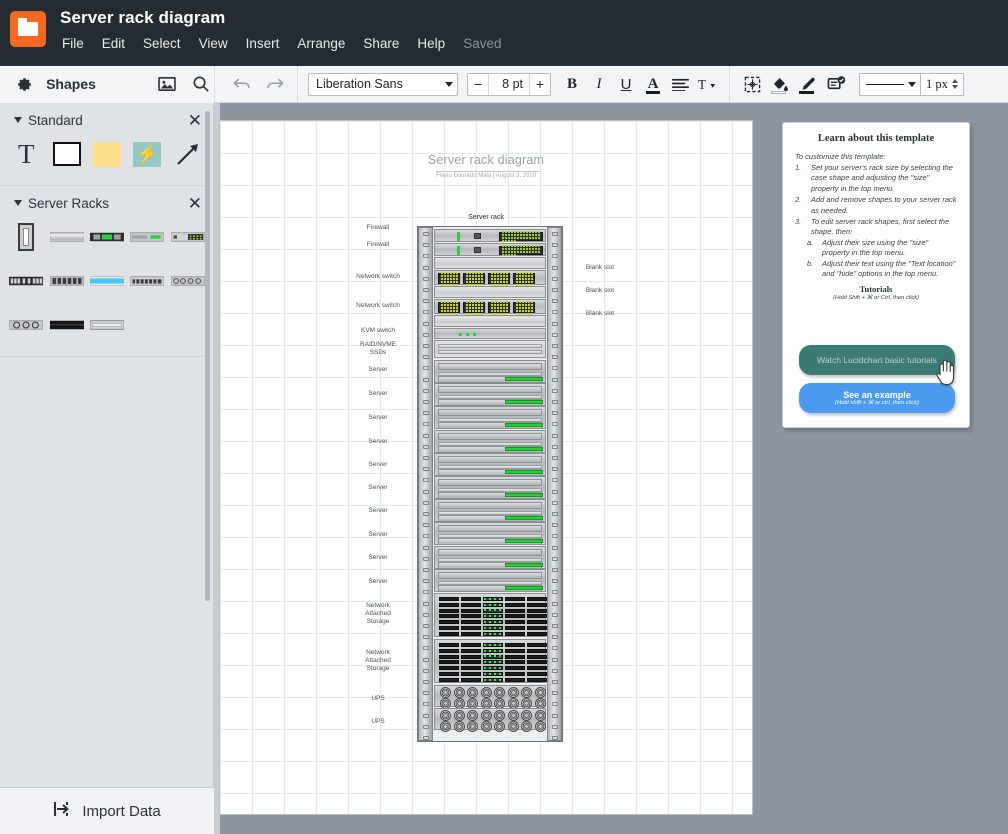 The height and width of the screenshot is (834, 1008). What do you see at coordinates (378, 582) in the screenshot?
I see `label-server-10: Server` at bounding box center [378, 582].